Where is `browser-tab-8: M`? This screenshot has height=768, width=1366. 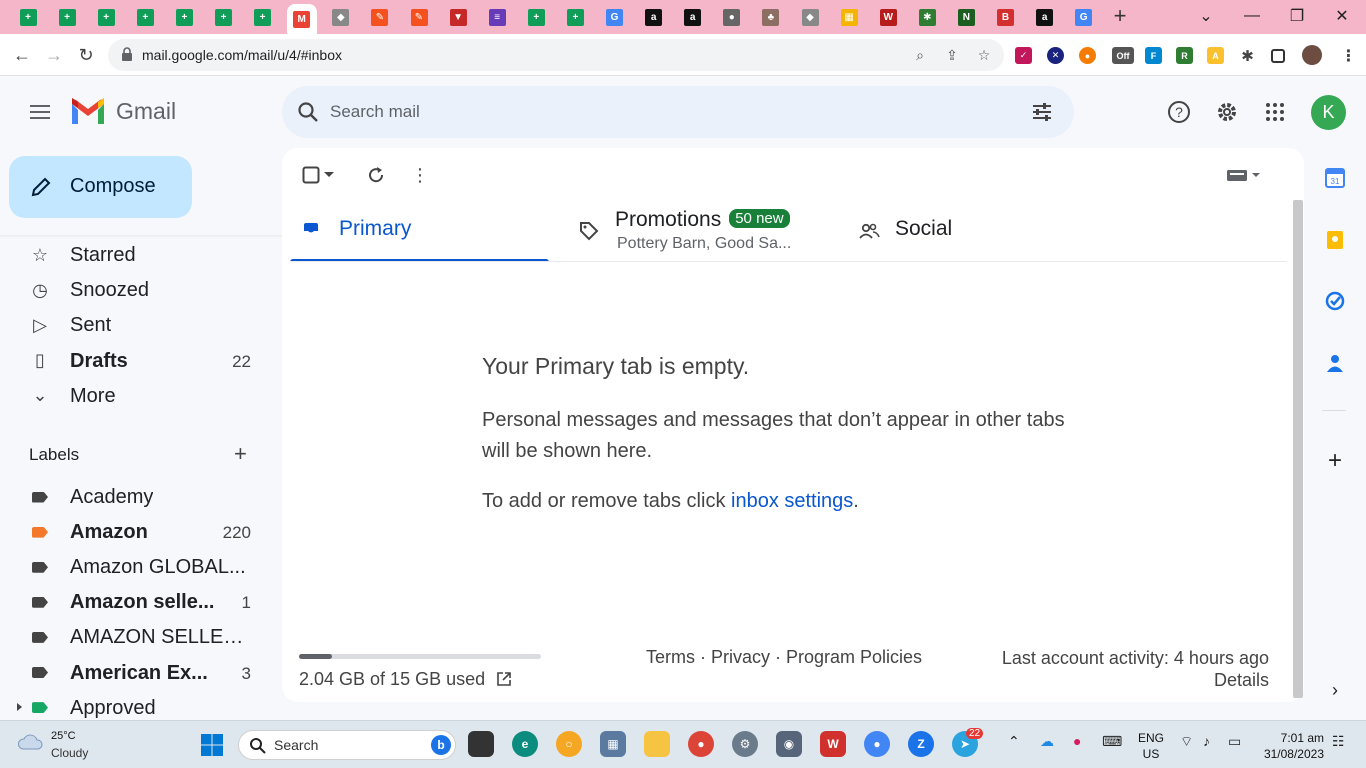 browser-tab-8: M is located at coordinates (301, 19).